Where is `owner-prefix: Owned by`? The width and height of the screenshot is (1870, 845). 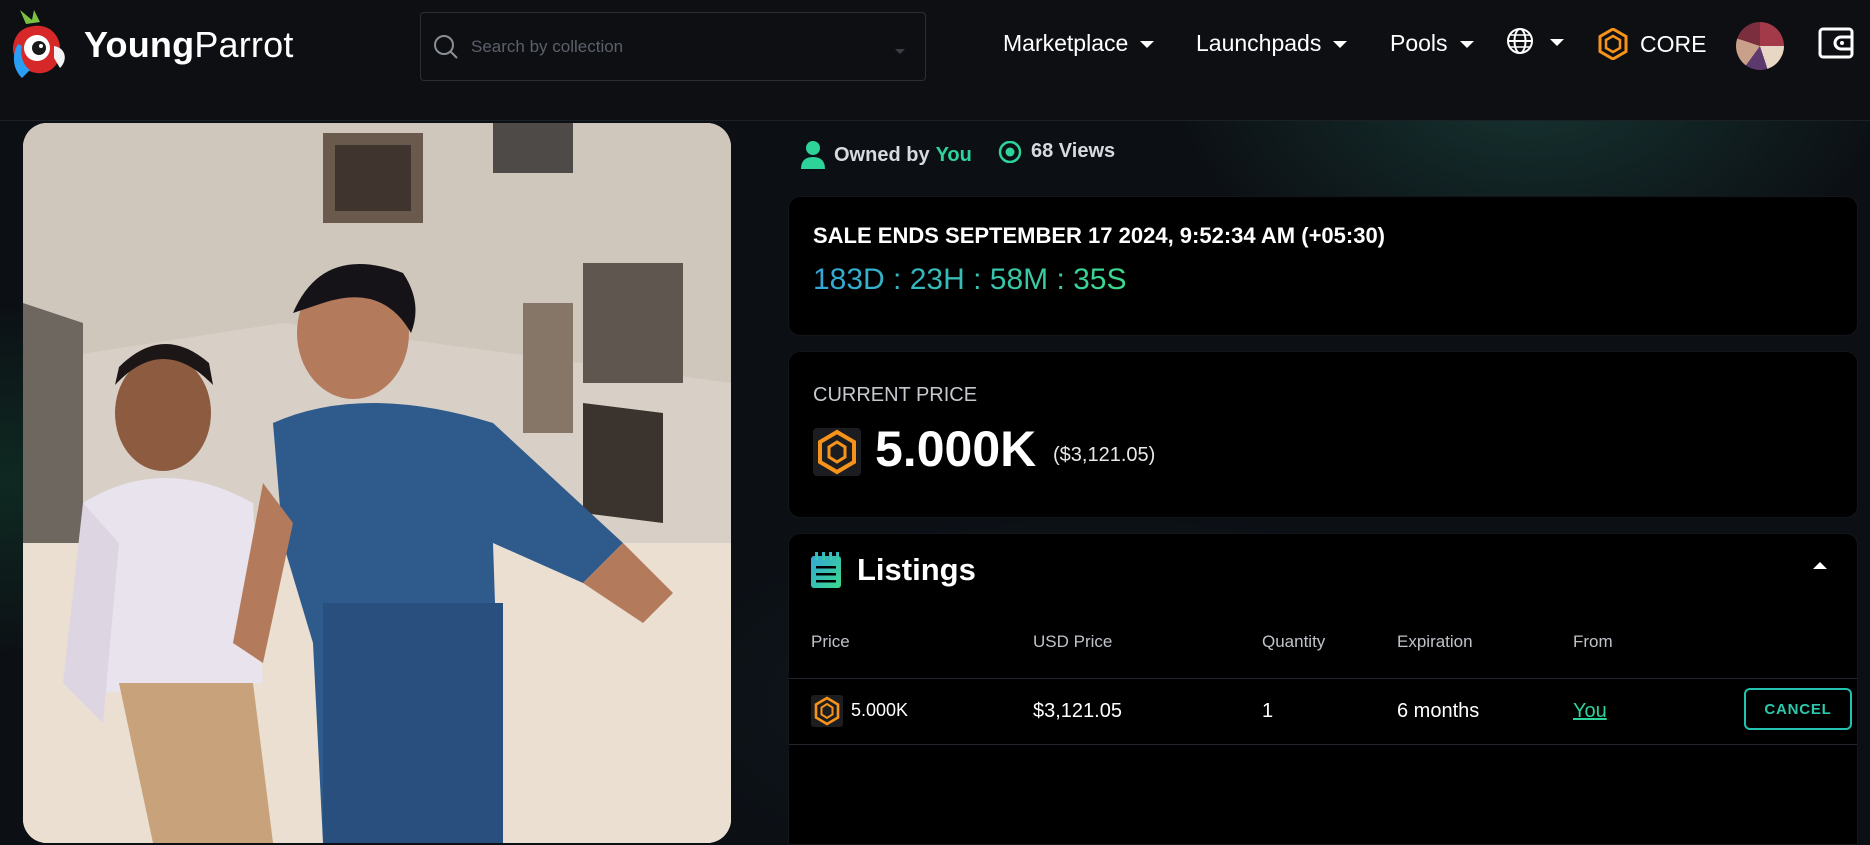
owner-prefix: Owned by is located at coordinates (882, 154).